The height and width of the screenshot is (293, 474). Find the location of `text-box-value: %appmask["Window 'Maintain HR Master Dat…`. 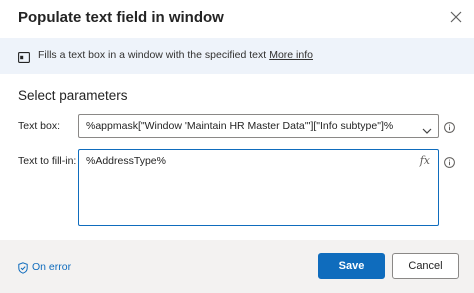

text-box-value: %appmask["Window 'Maintain HR Master Dat… is located at coordinates (240, 126).